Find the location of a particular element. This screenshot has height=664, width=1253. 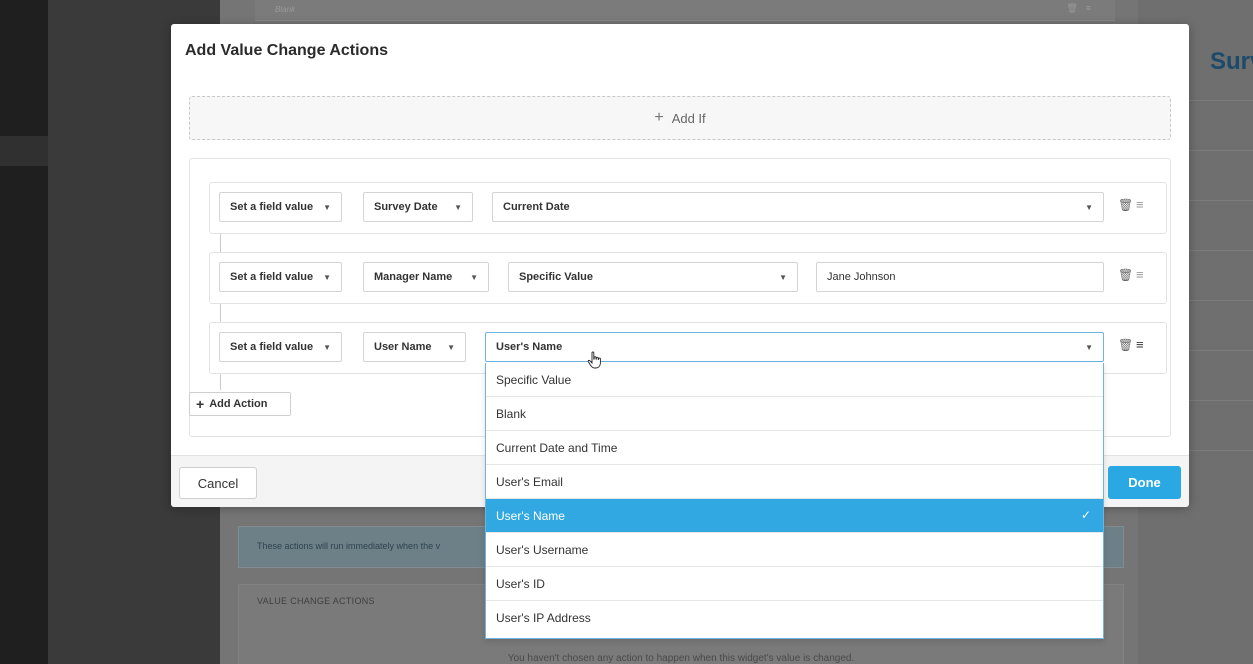

add-if-button: + Add If is located at coordinates (680, 118).